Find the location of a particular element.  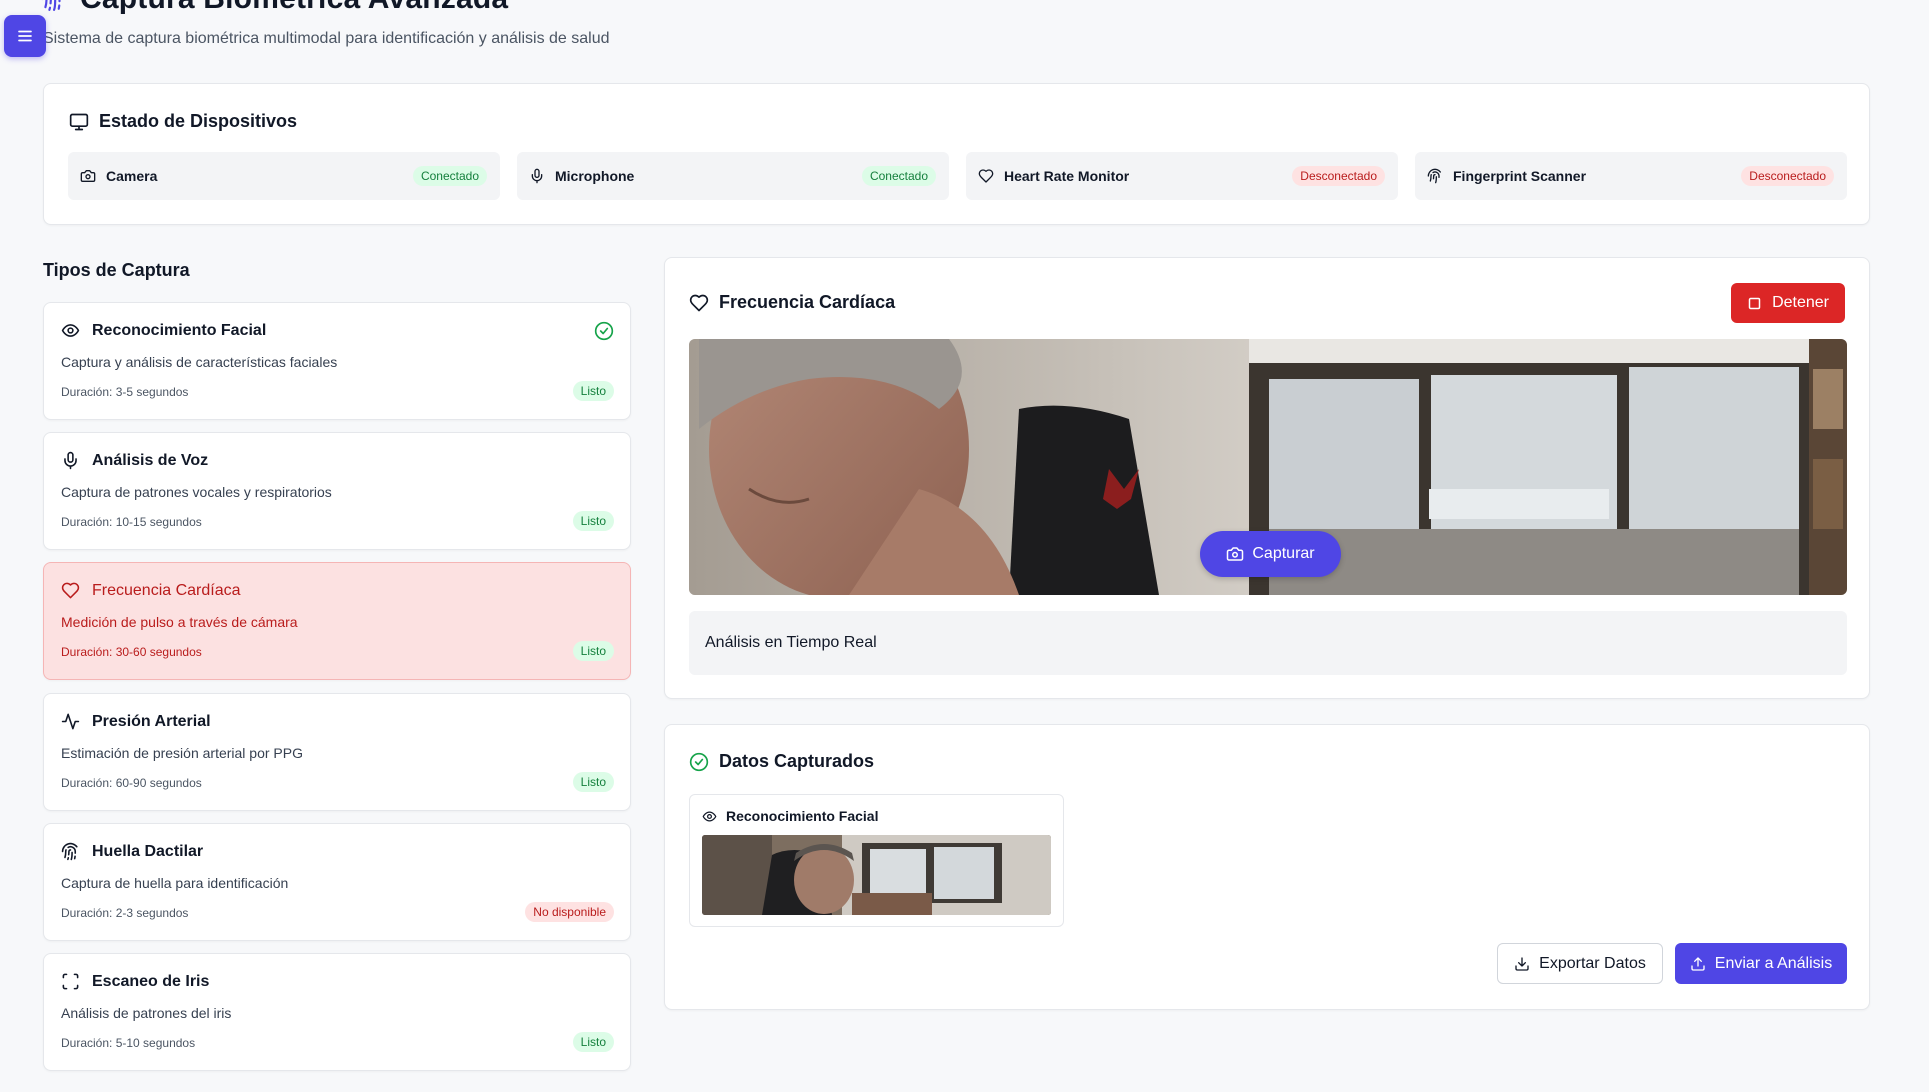

device-microphone: Microphone Conectado is located at coordinates (733, 176).